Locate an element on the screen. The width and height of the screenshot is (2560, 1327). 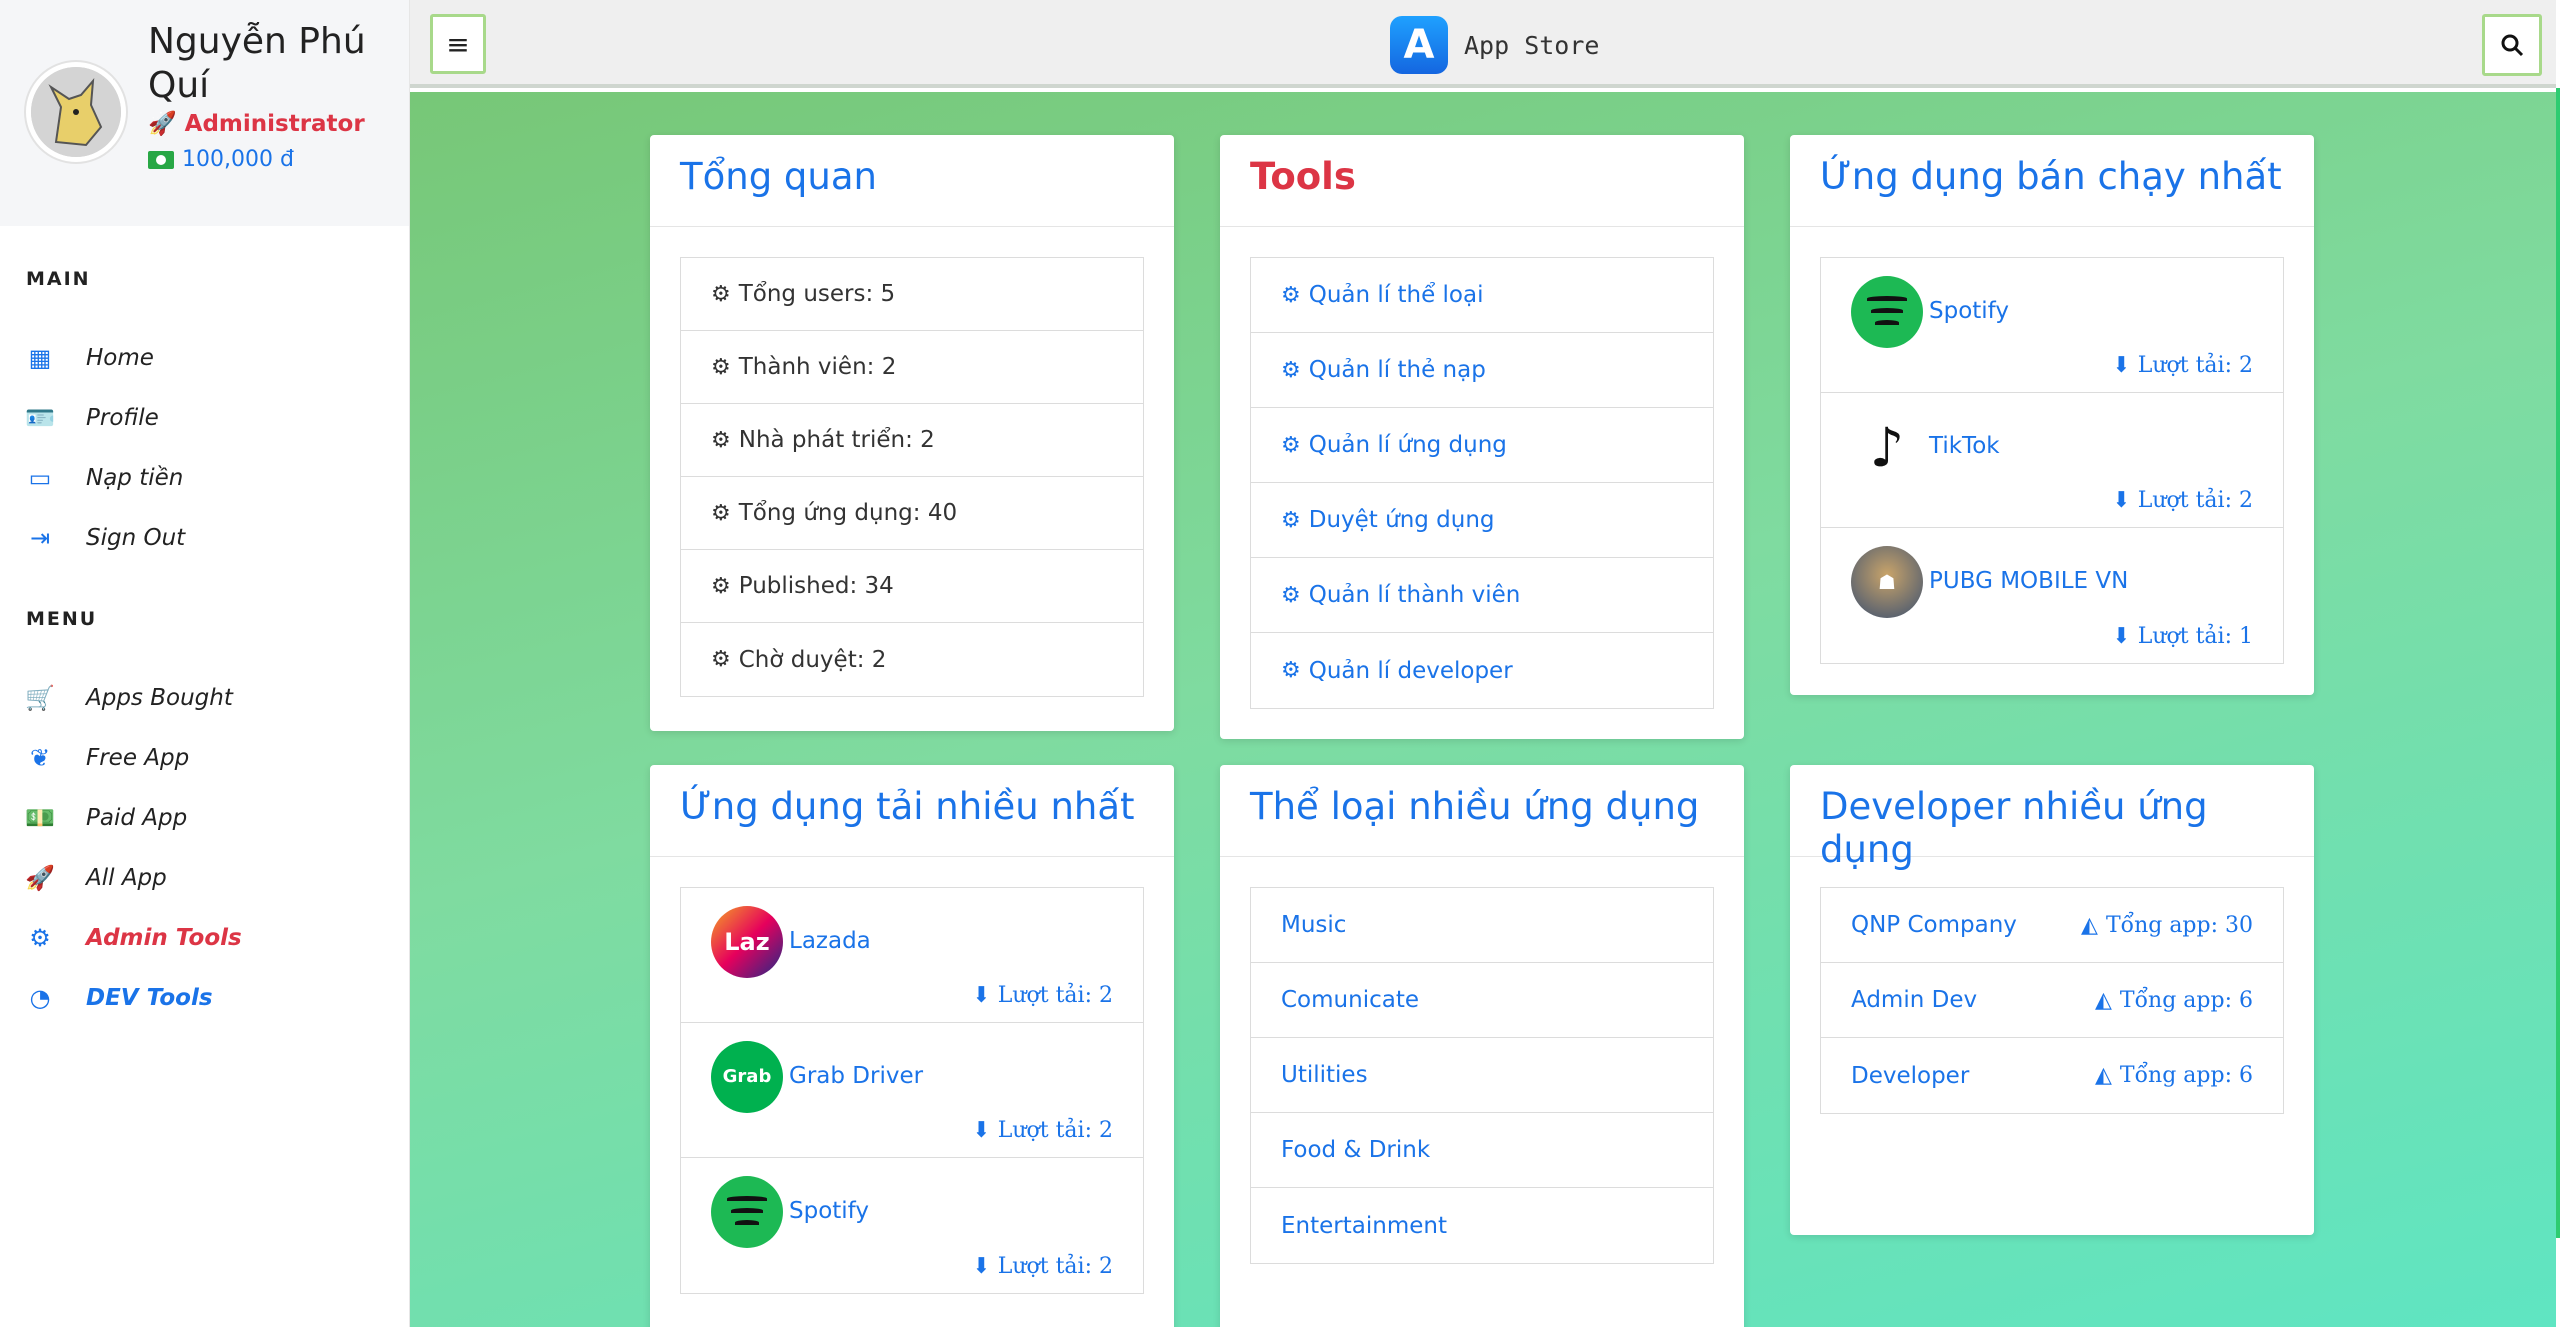
category-item: Comunicate is located at coordinates (1482, 1000).